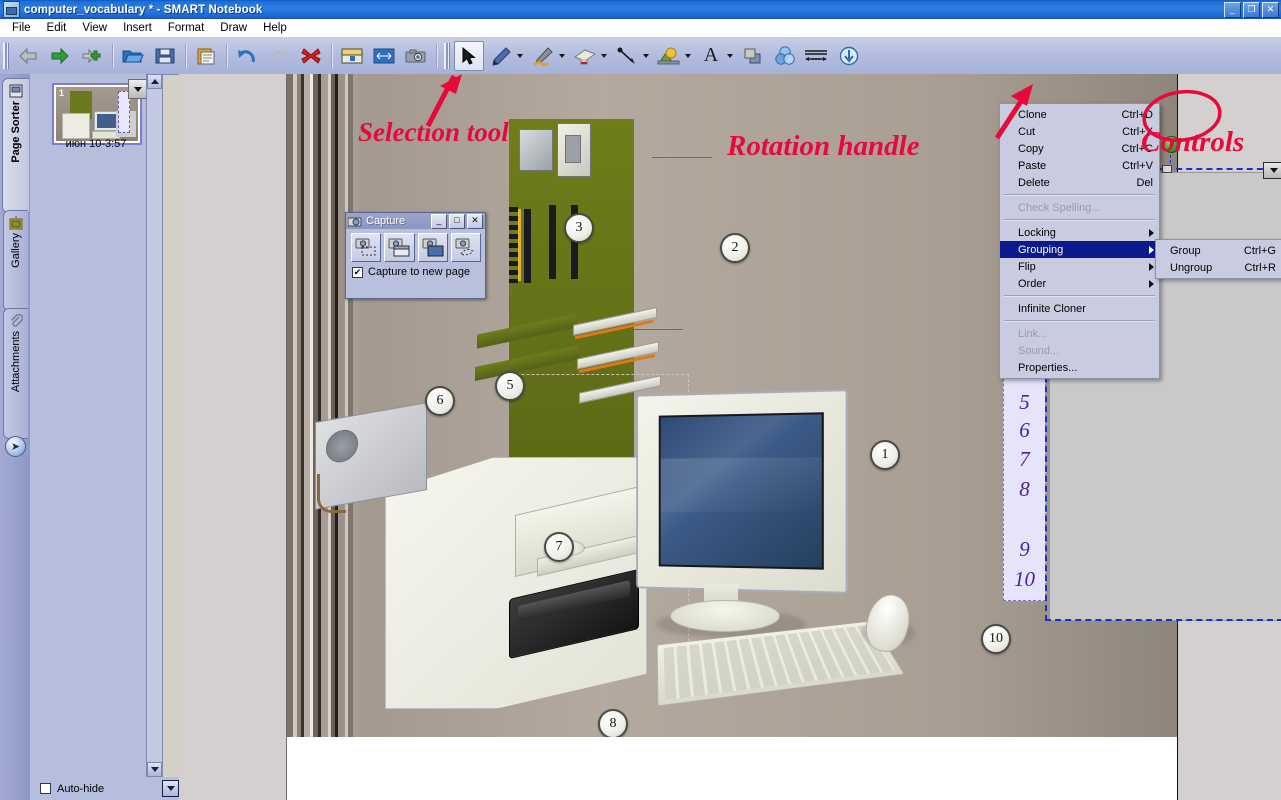 This screenshot has width=1281, height=800. I want to click on sidebar-item-attachments: Attachments, so click(15, 373).